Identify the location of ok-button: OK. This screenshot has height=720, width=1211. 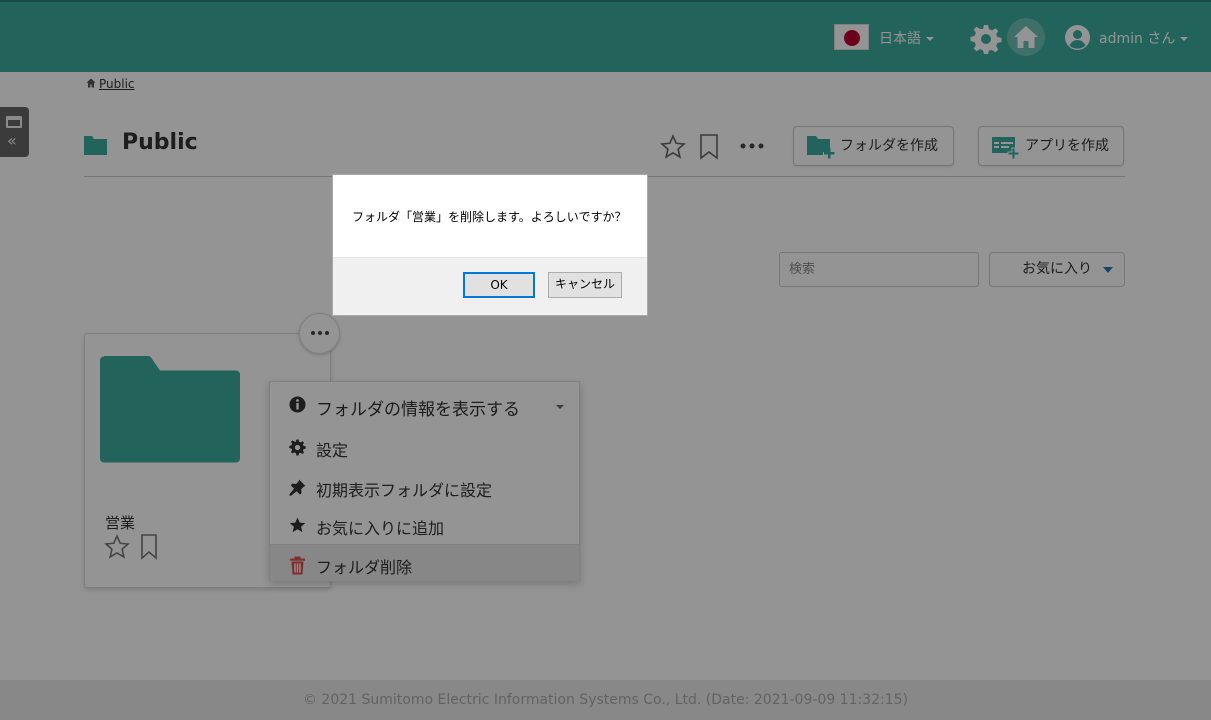
(499, 285).